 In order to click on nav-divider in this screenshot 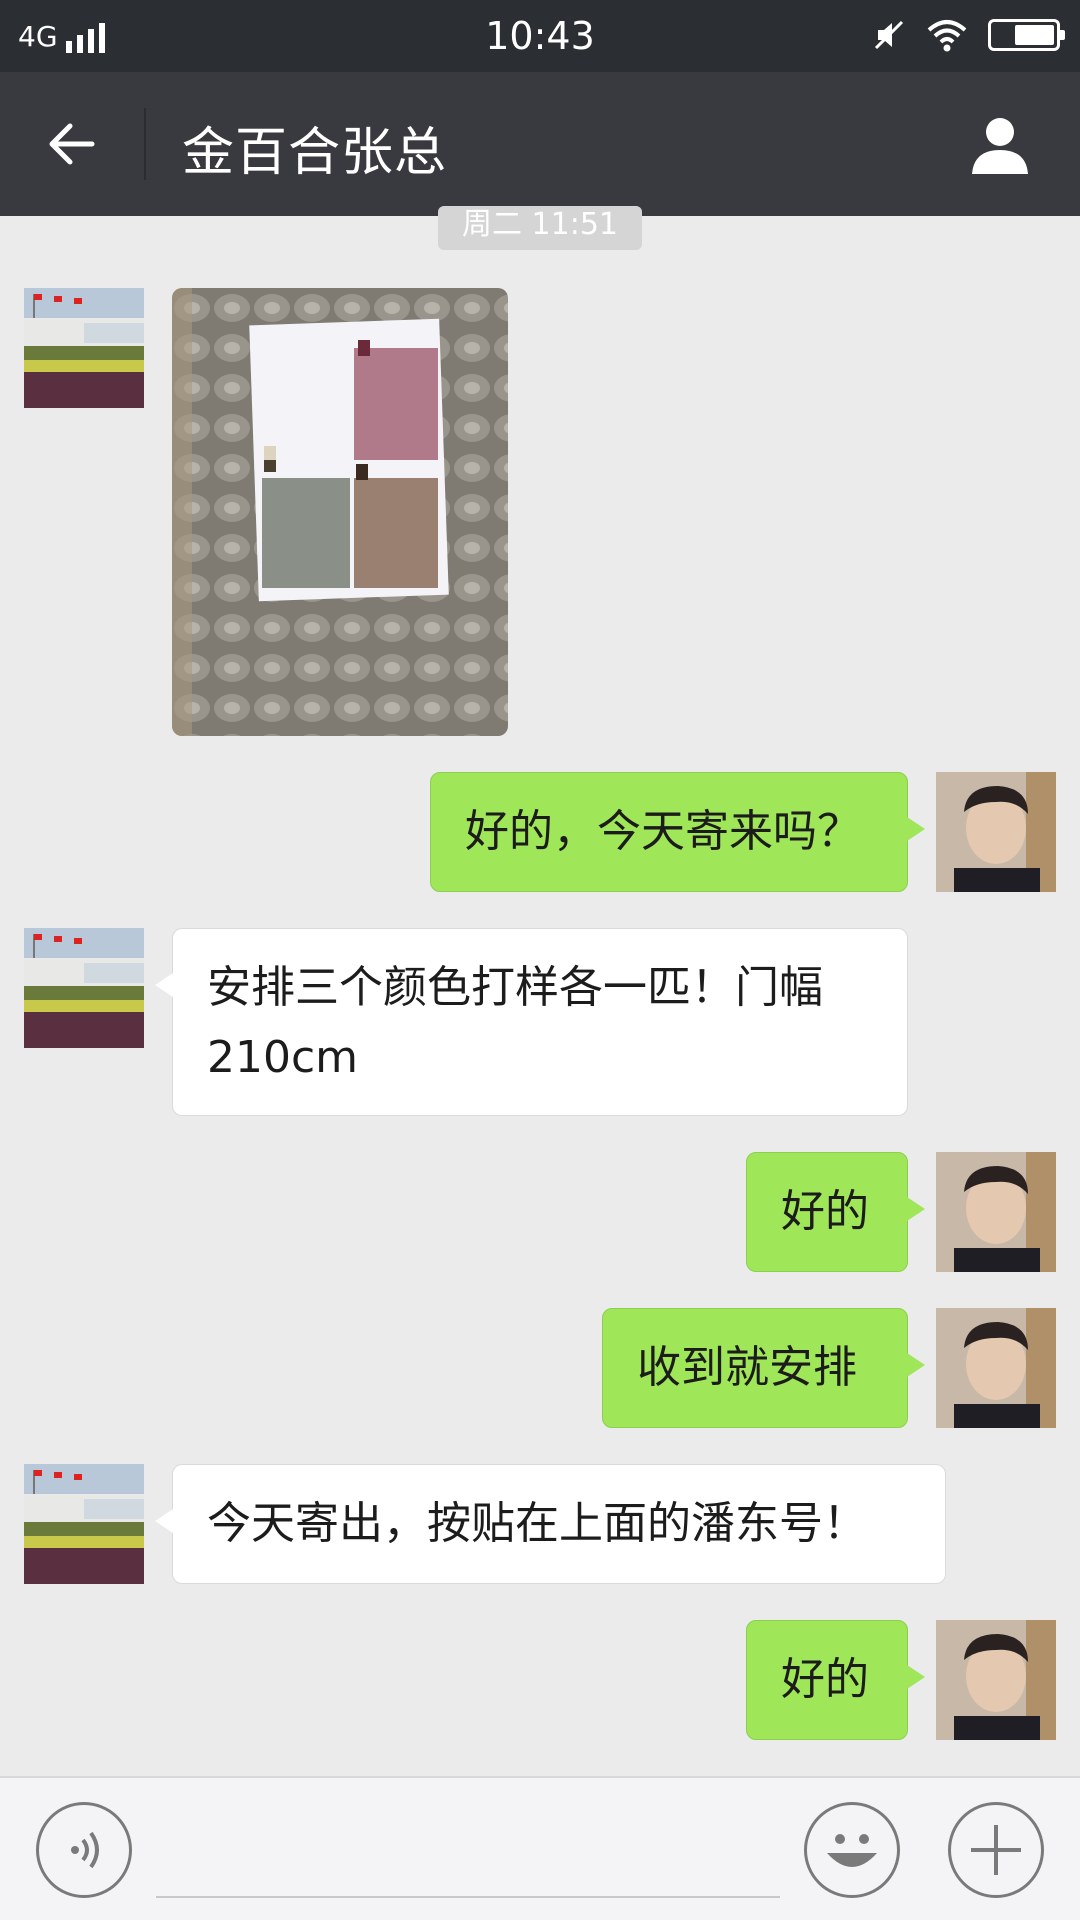, I will do `click(145, 144)`.